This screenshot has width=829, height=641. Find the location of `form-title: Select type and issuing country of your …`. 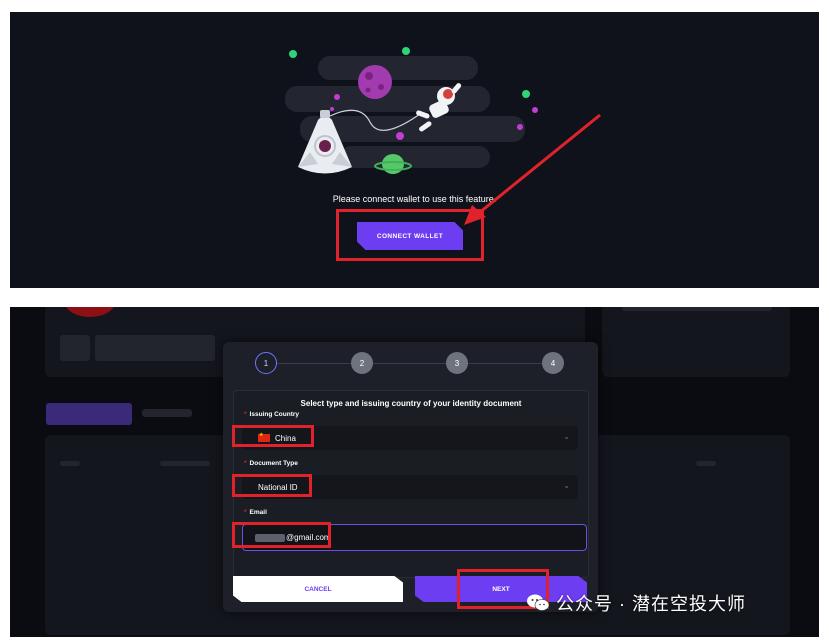

form-title: Select type and issuing country of your … is located at coordinates (411, 403).